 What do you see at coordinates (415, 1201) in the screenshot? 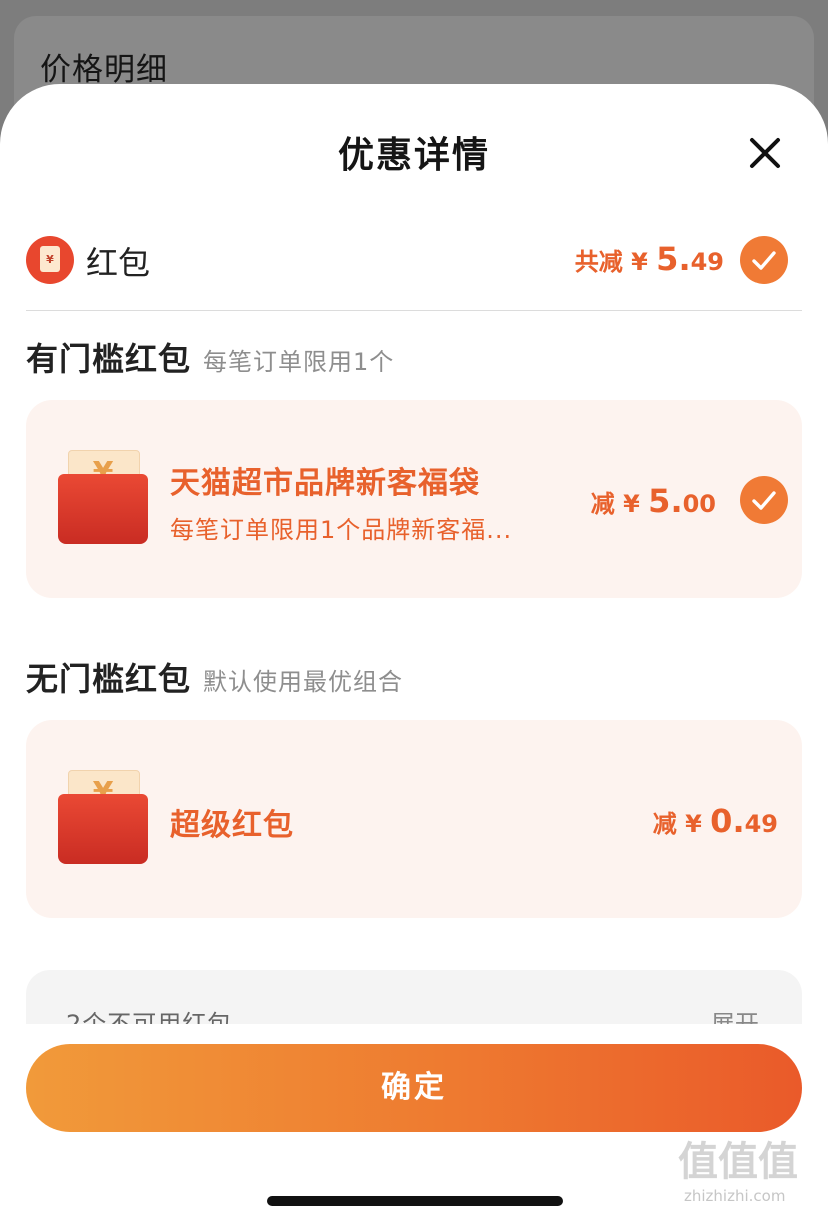
I see `home-indicator` at bounding box center [415, 1201].